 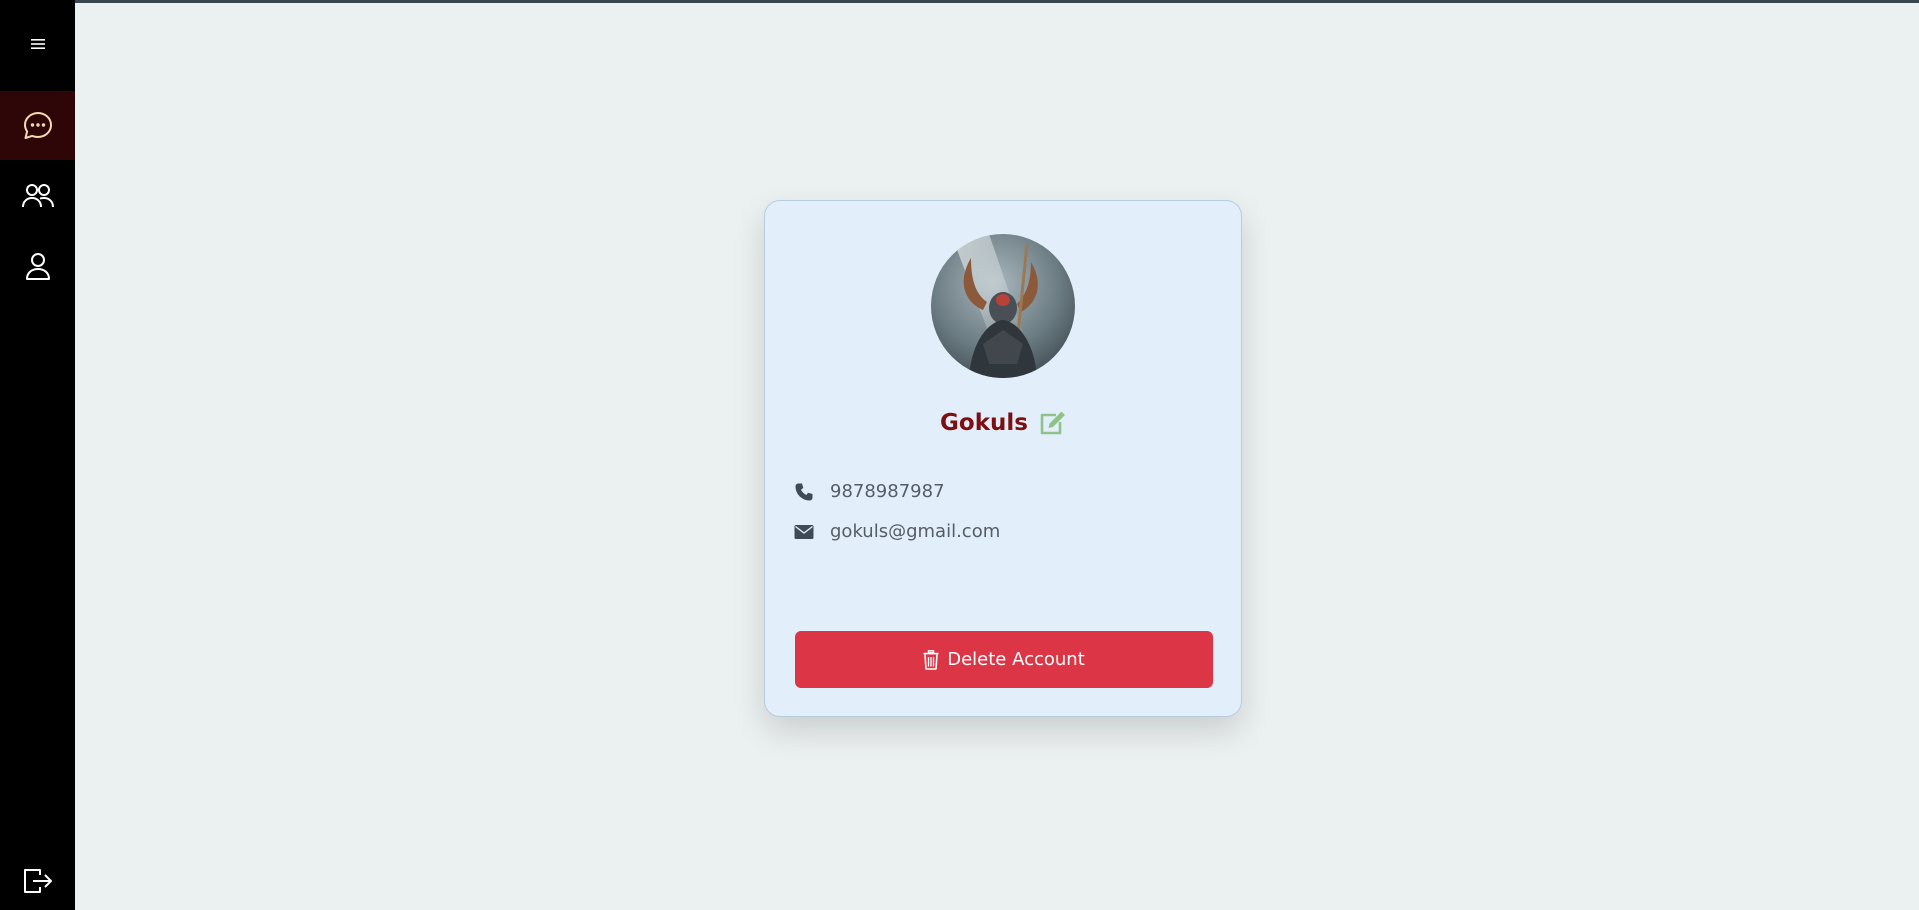 I want to click on chat-icon, so click(x=37, y=125).